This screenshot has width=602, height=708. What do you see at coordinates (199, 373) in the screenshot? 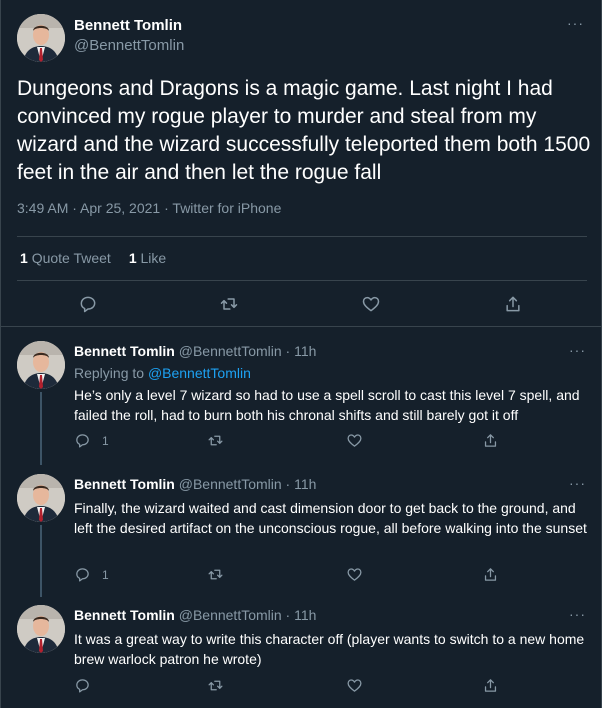
I see `replying-to-link: @BennettTomlin` at bounding box center [199, 373].